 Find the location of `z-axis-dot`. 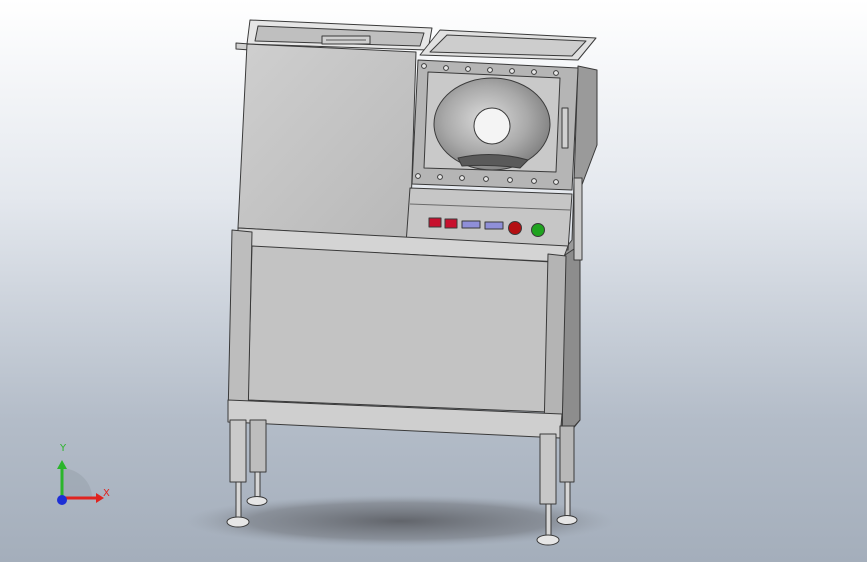

z-axis-dot is located at coordinates (62, 500).